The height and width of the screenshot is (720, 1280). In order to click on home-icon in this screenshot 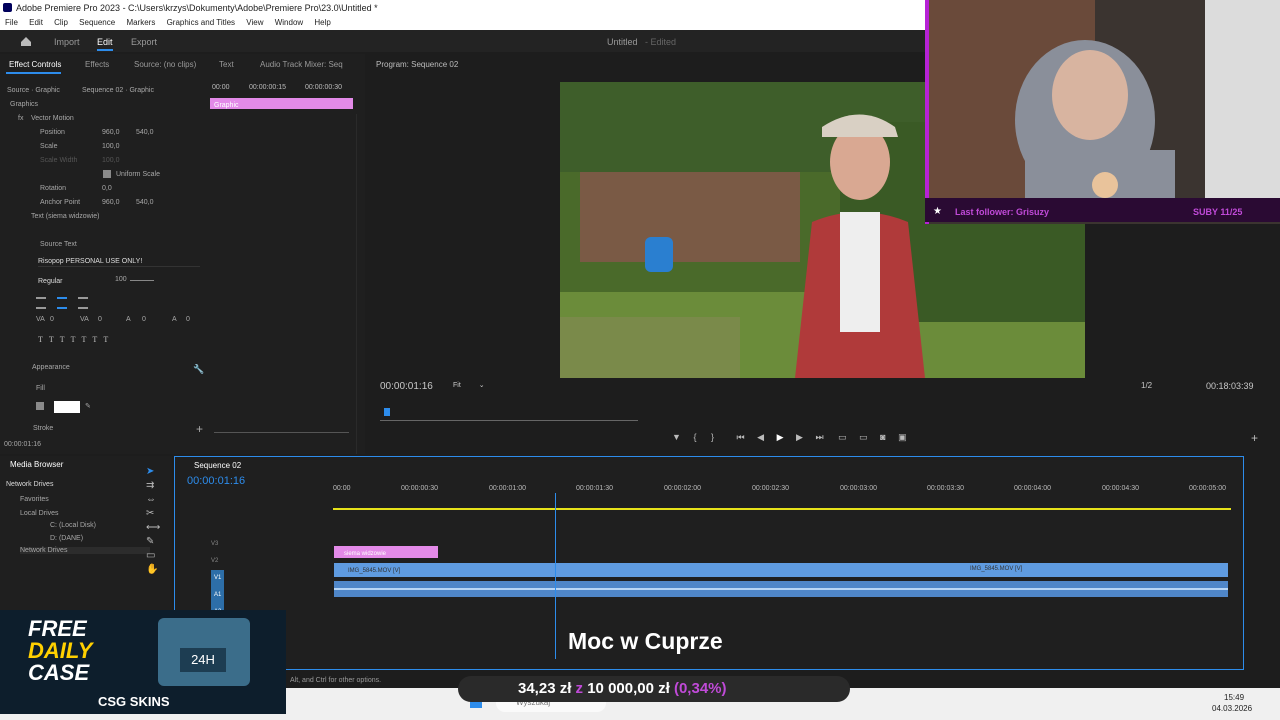, I will do `click(26, 41)`.